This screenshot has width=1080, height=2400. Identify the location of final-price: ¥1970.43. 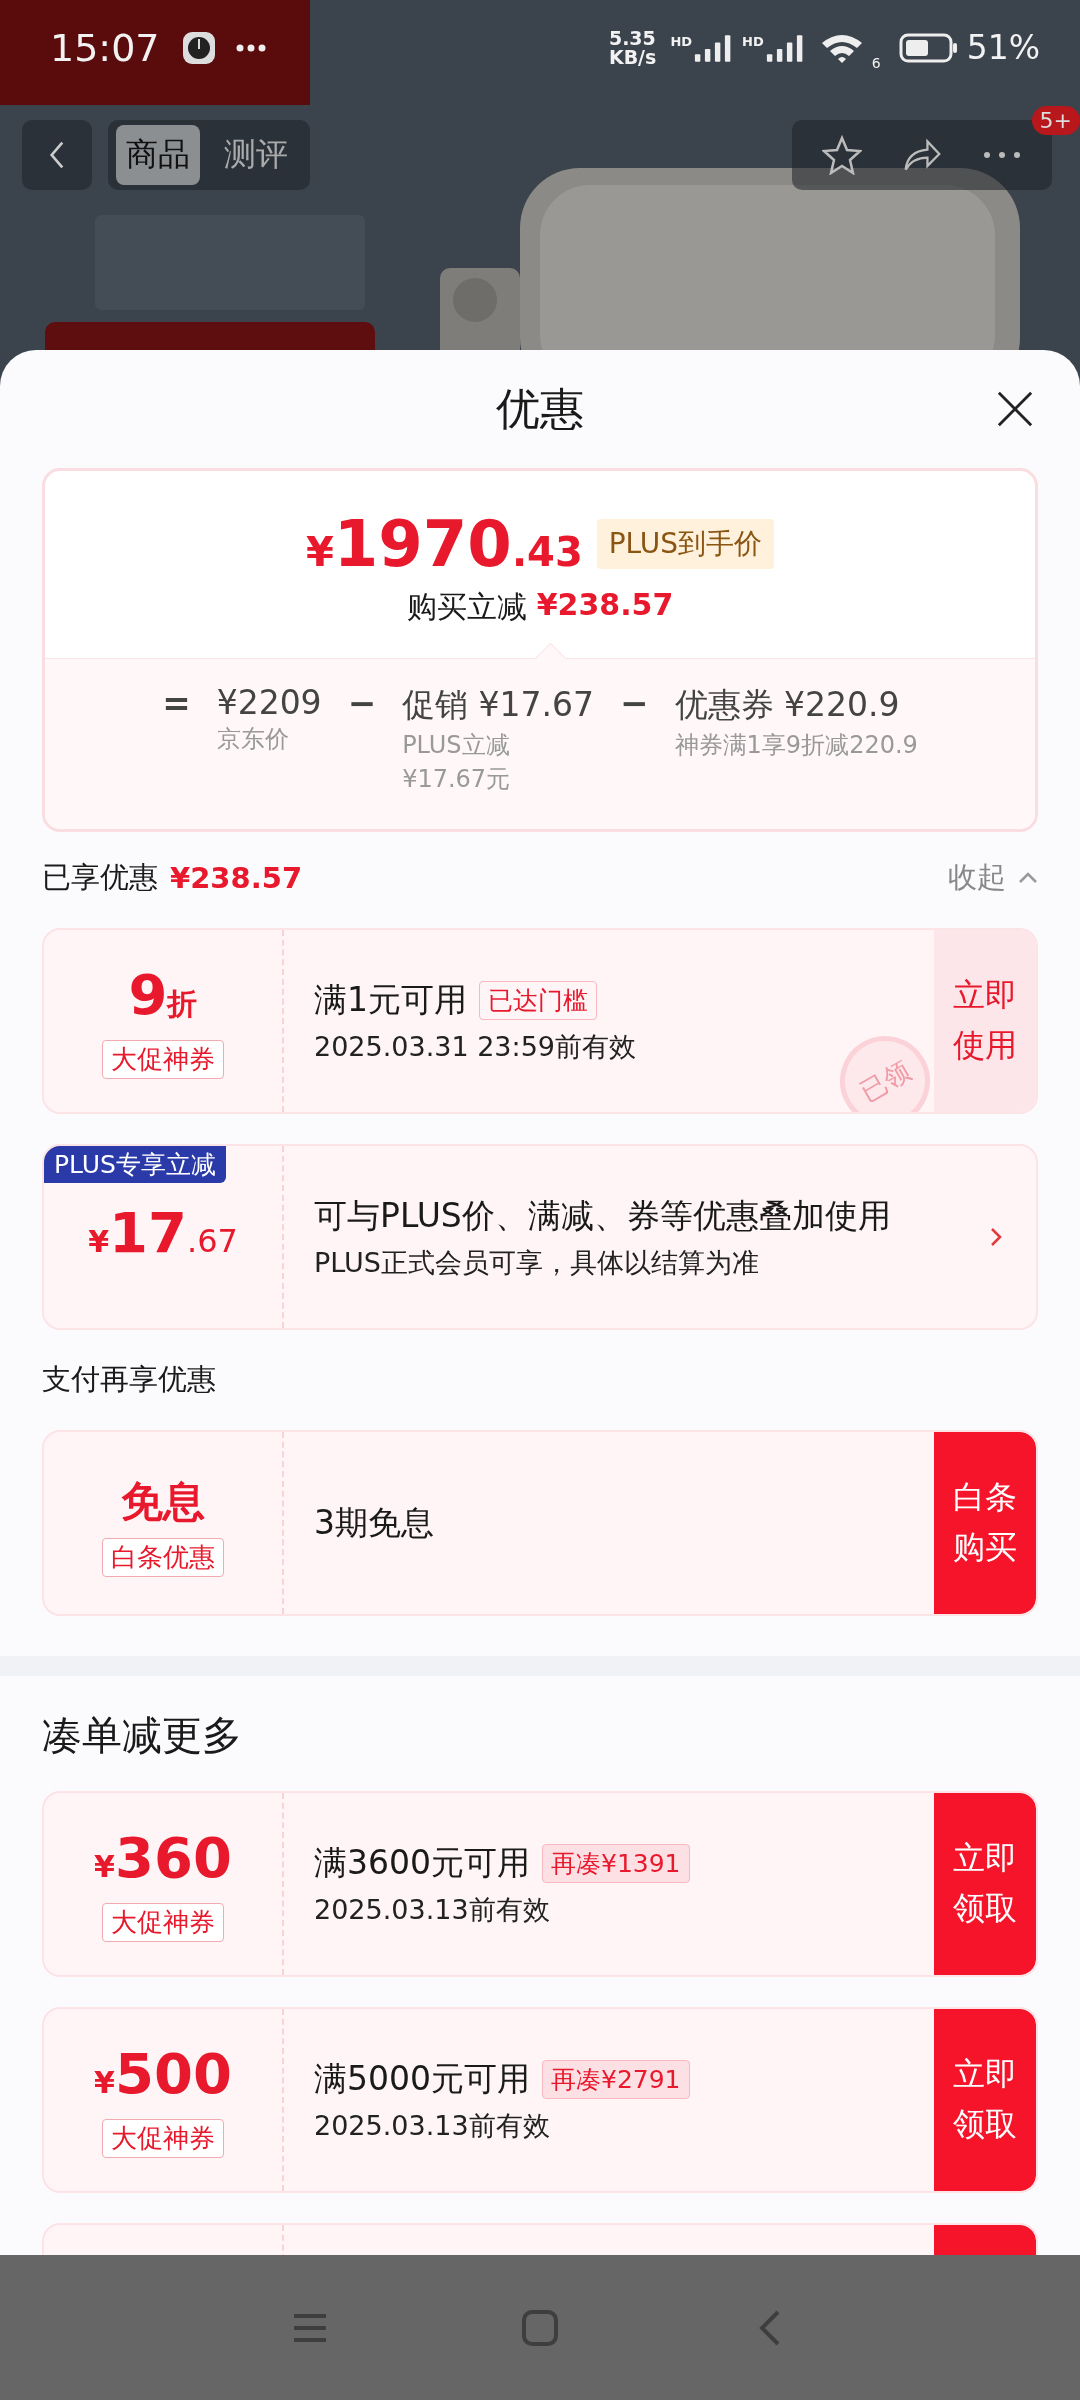
(444, 544).